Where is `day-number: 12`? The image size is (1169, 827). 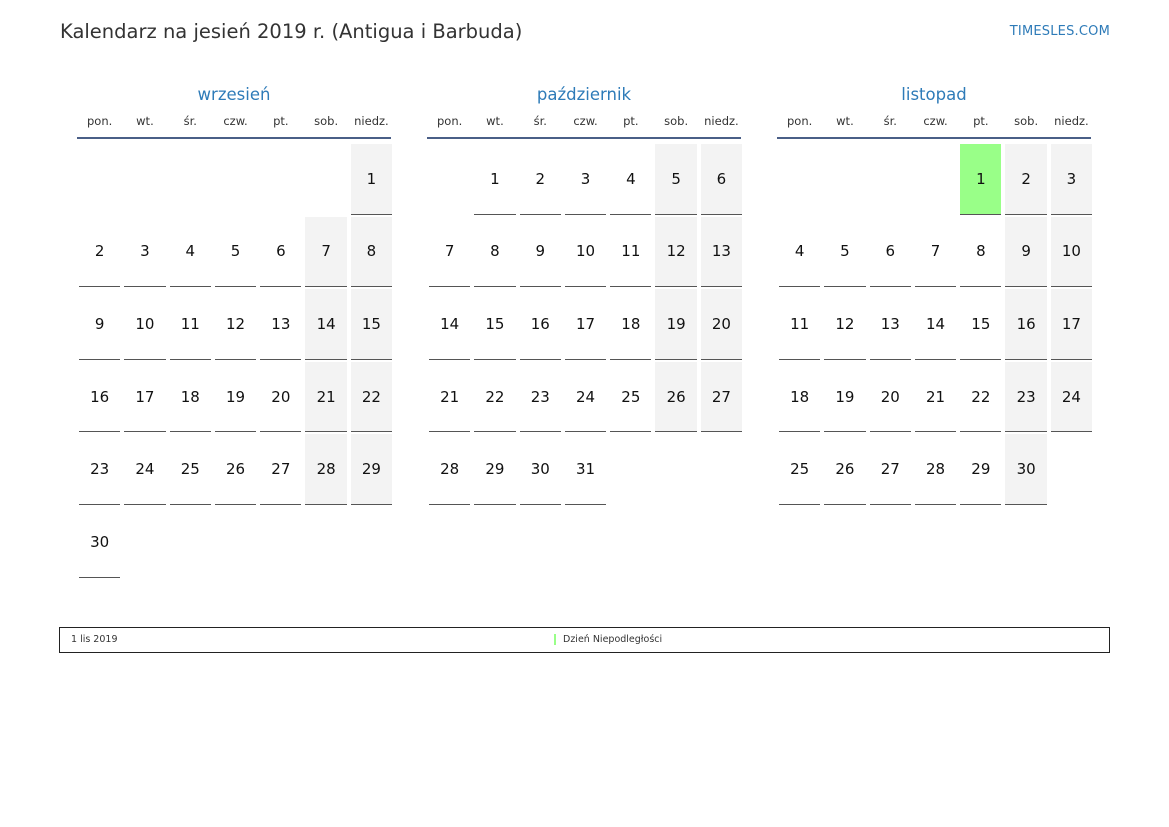 day-number: 12 is located at coordinates (845, 324).